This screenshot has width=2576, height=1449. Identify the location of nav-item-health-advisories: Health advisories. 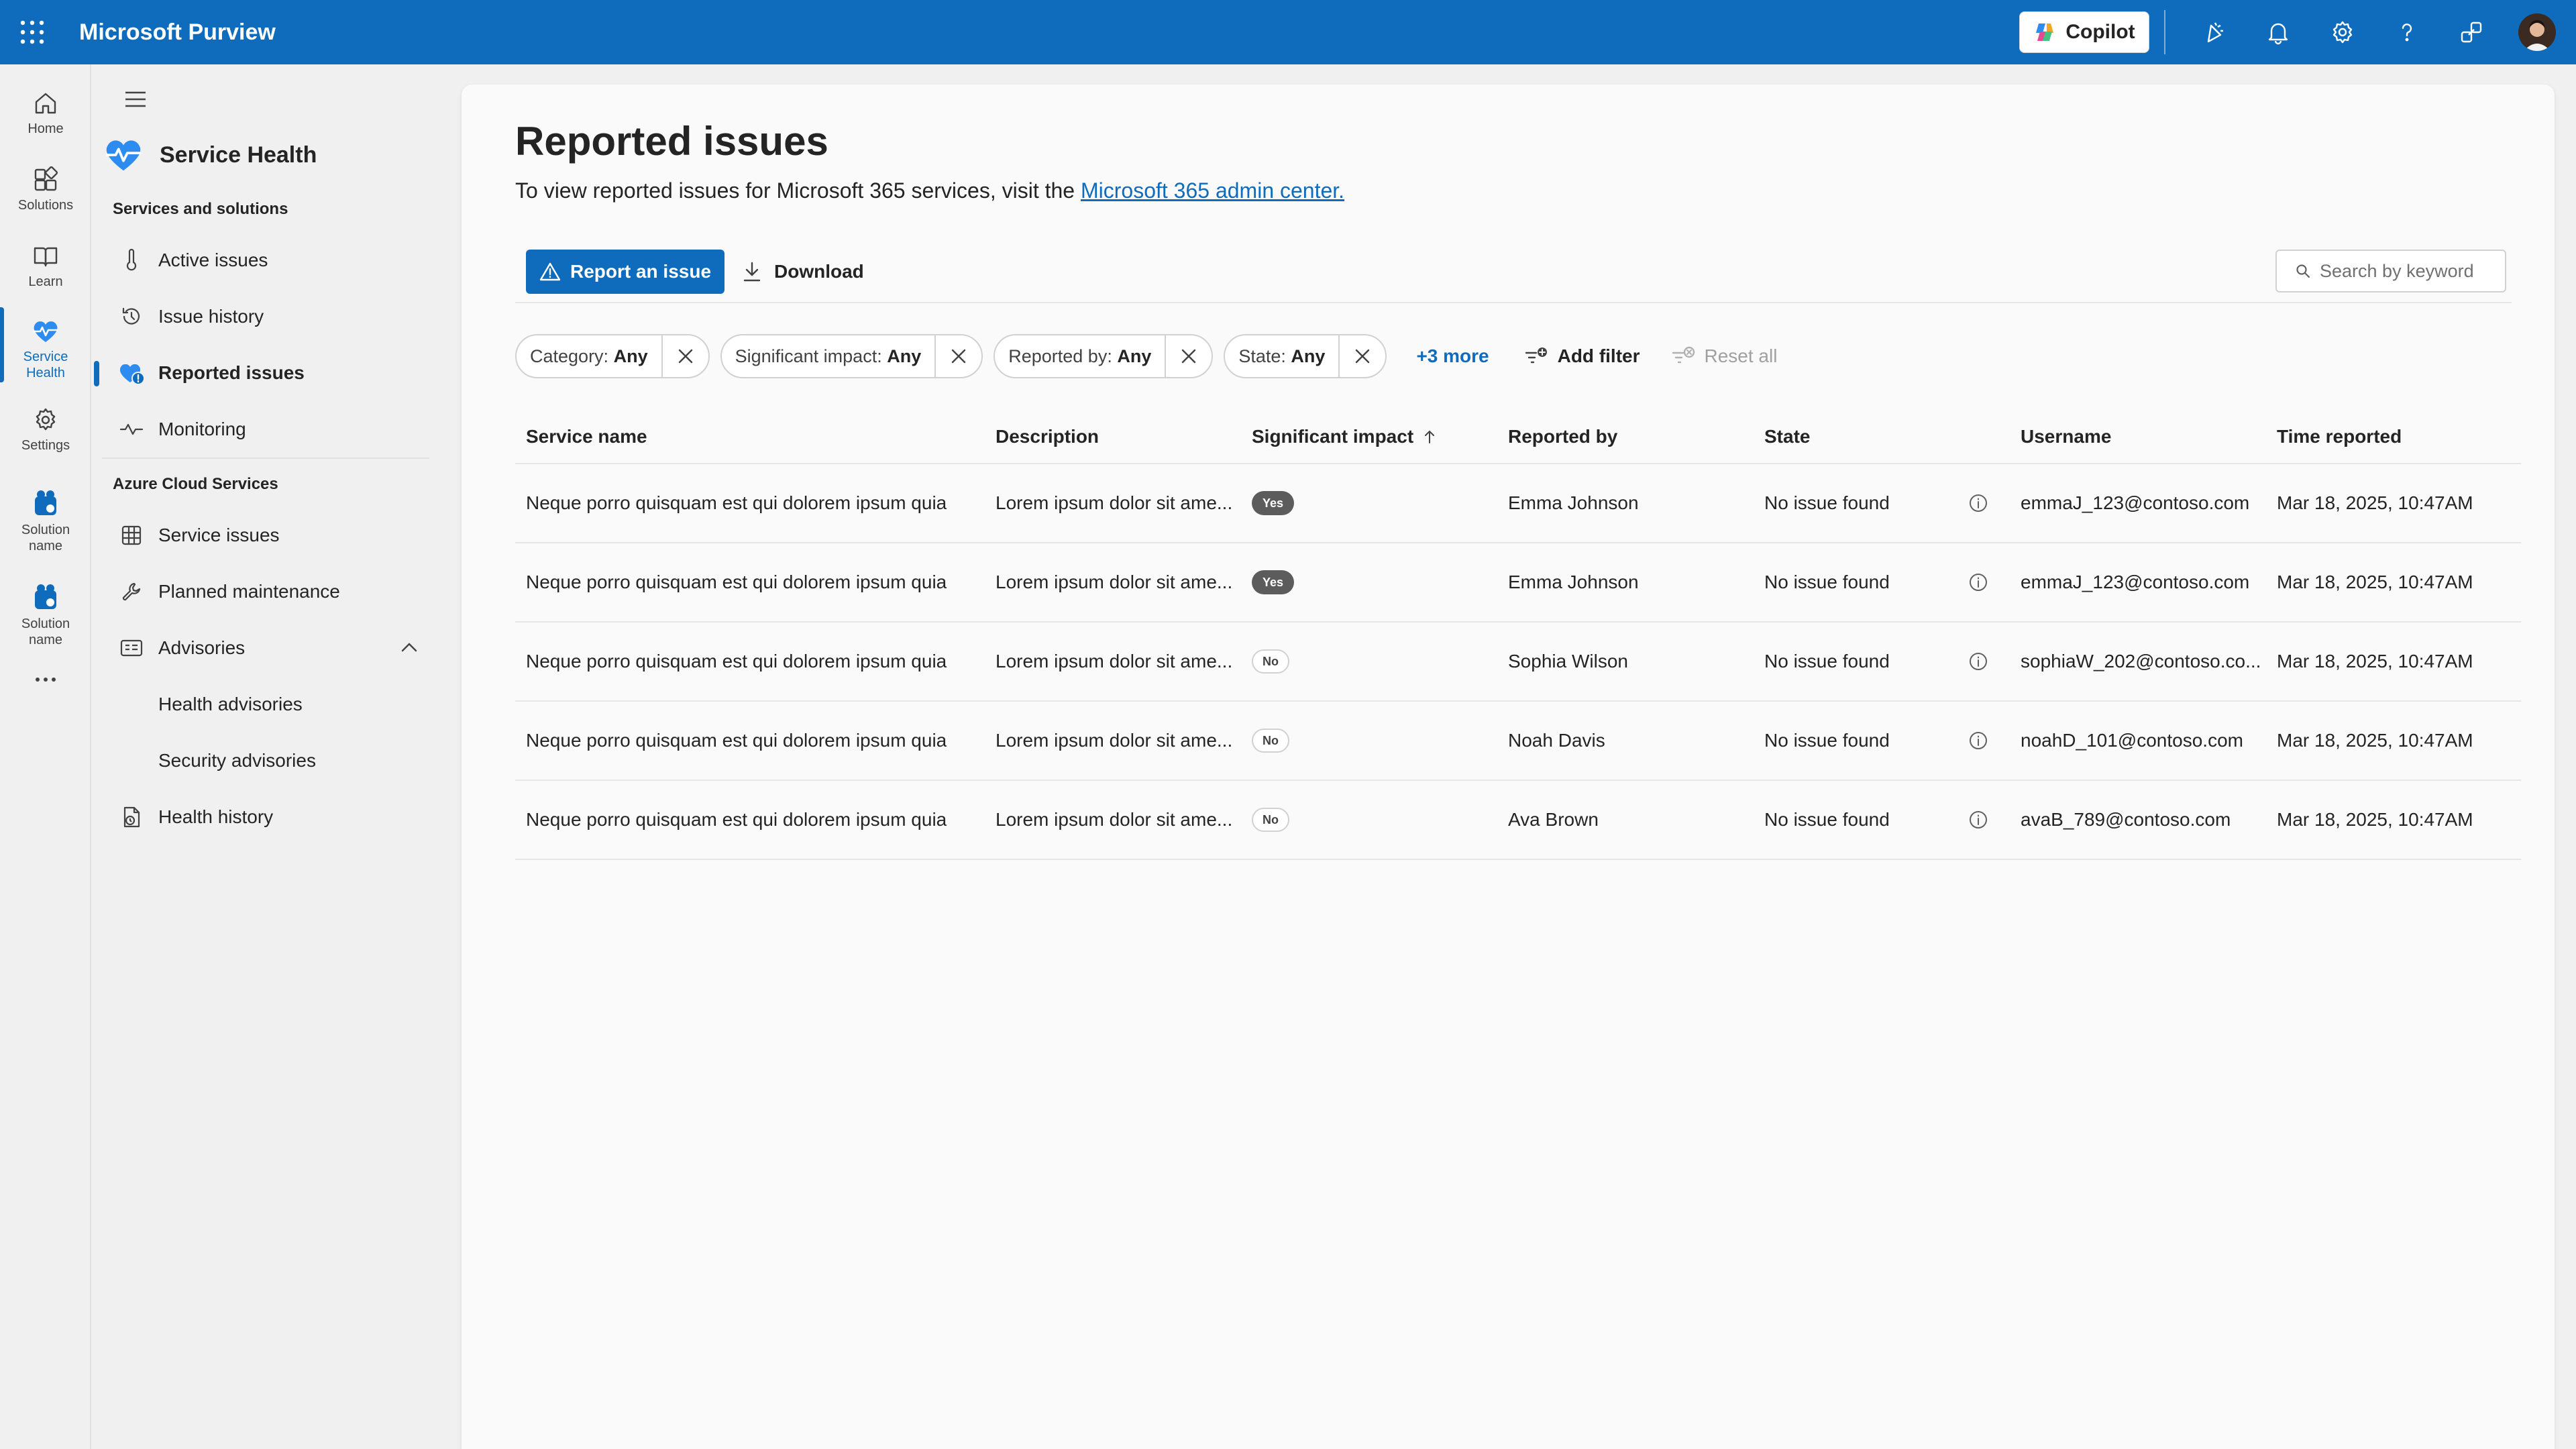
(261, 704).